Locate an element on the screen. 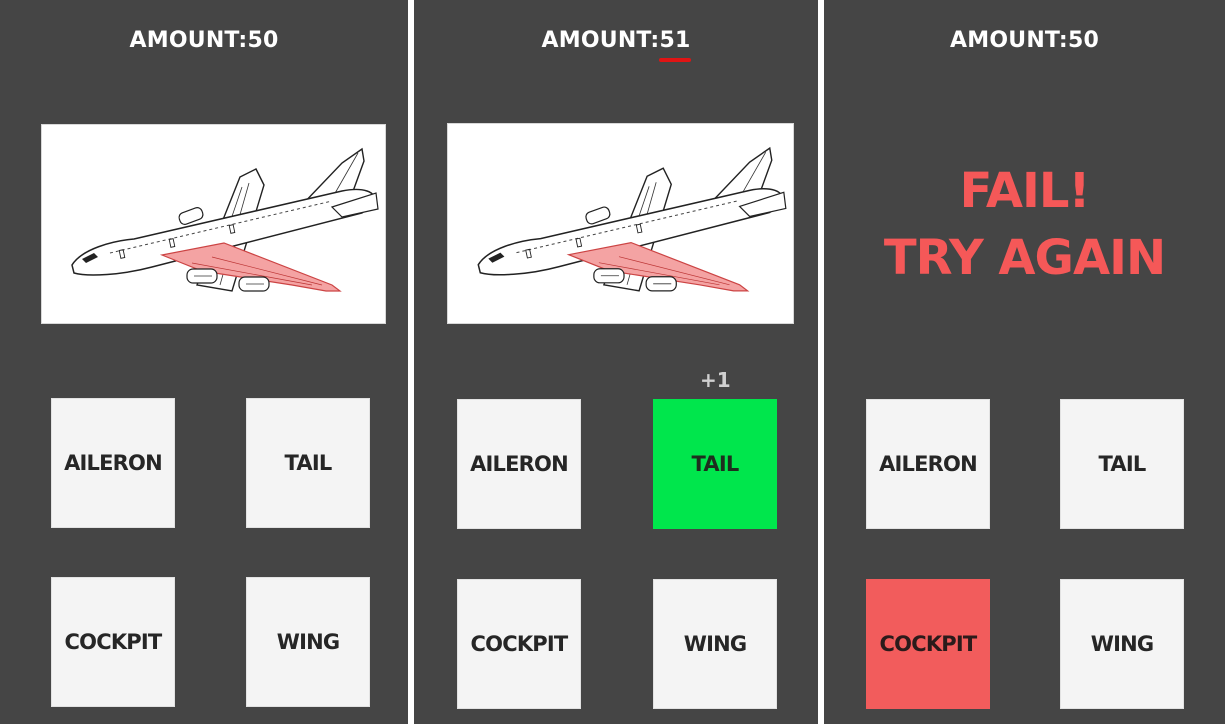  fail-message: FAIL! is located at coordinates (1025, 191).